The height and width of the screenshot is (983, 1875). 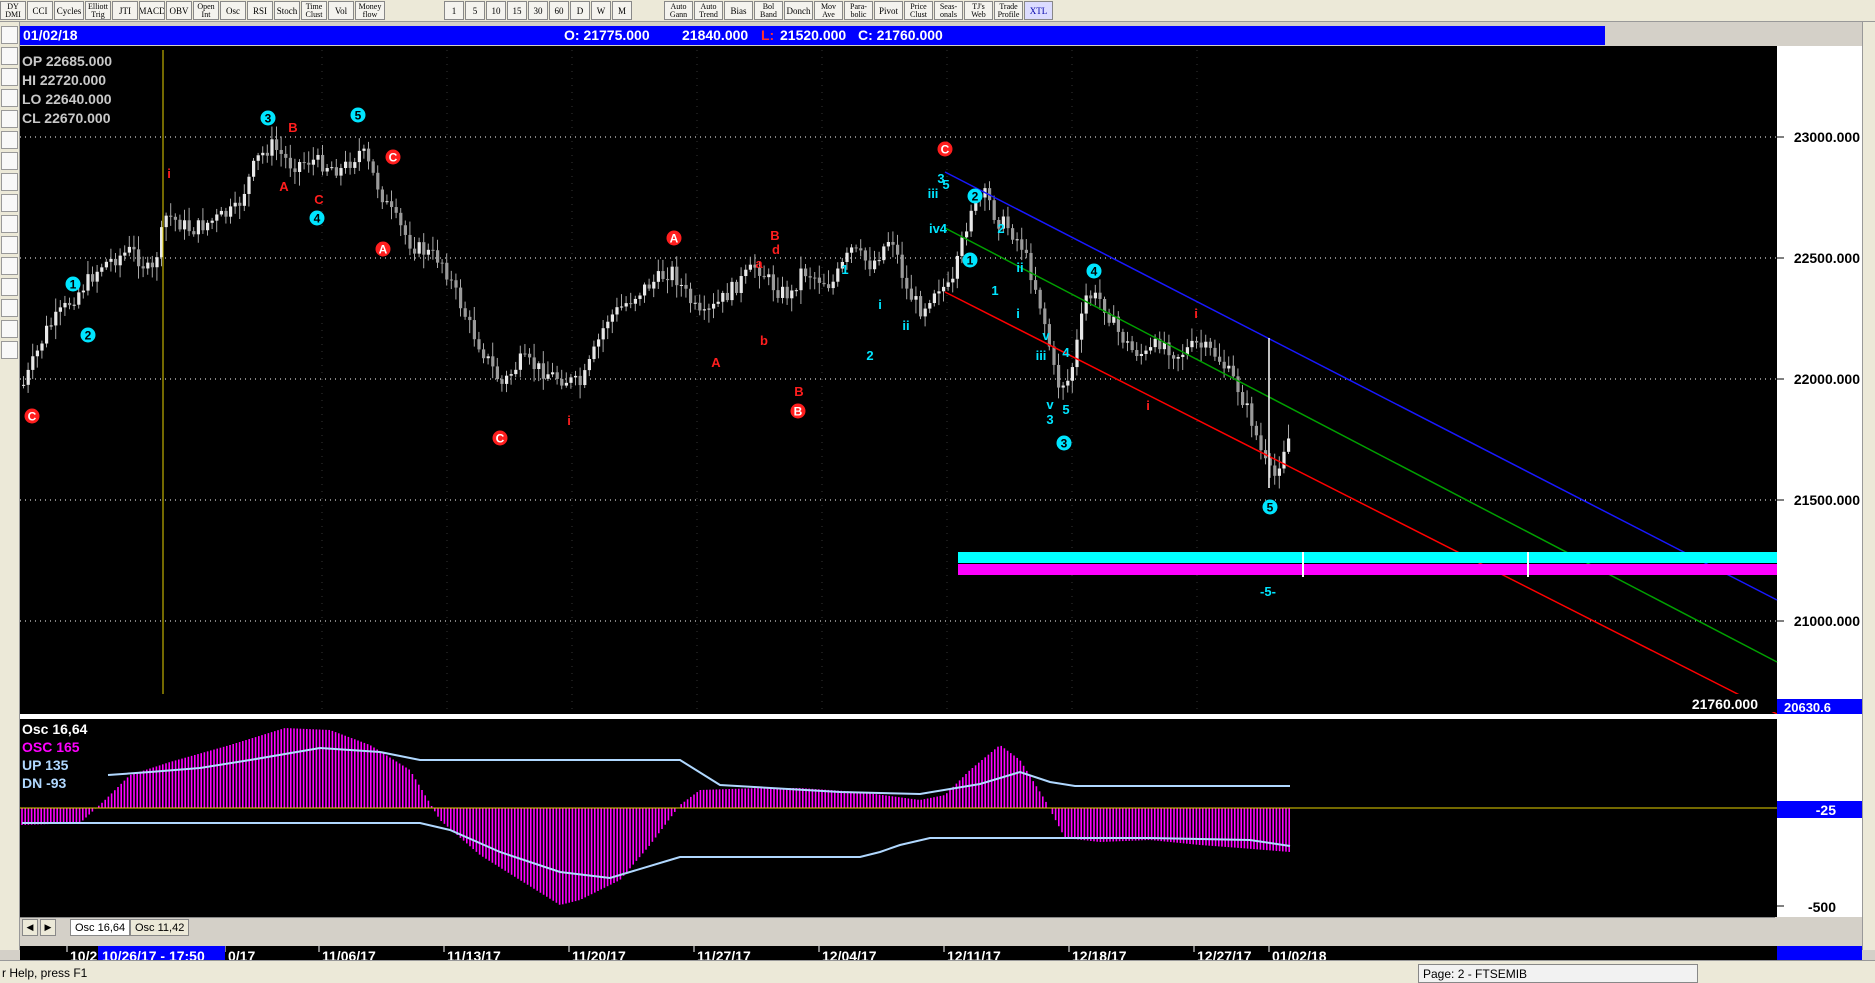 What do you see at coordinates (1148, 405) in the screenshot?
I see `wave-label: i` at bounding box center [1148, 405].